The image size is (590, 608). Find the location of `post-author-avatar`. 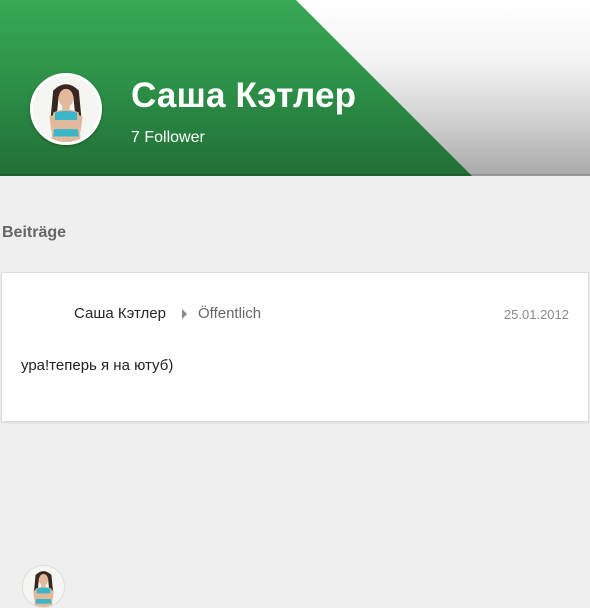

post-author-avatar is located at coordinates (43, 586).